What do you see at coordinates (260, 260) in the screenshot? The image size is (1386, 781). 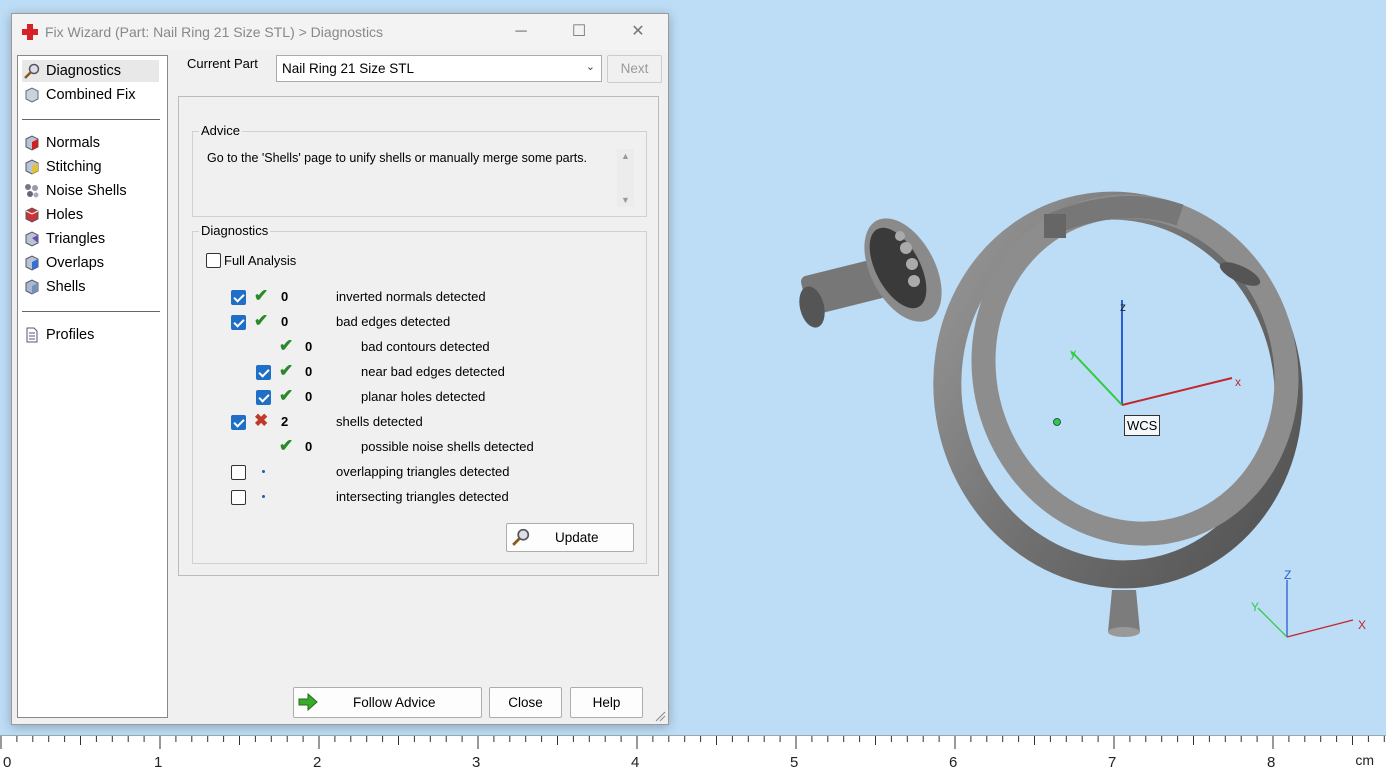 I see `full-analysis-label: Full Analysis` at bounding box center [260, 260].